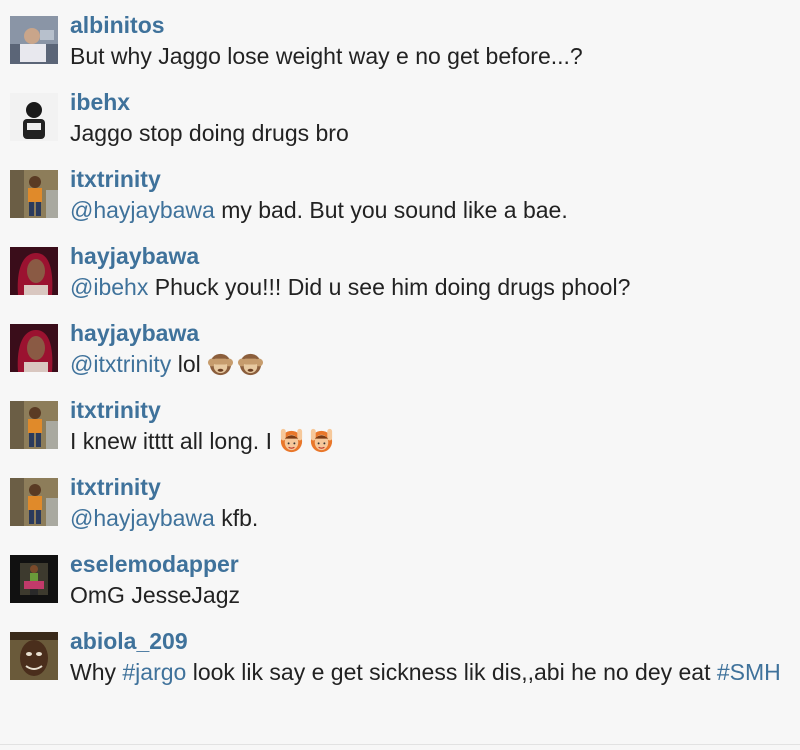 This screenshot has width=800, height=750. What do you see at coordinates (430, 133) in the screenshot?
I see `comment-text: Jaggo stop doing drugs bro` at bounding box center [430, 133].